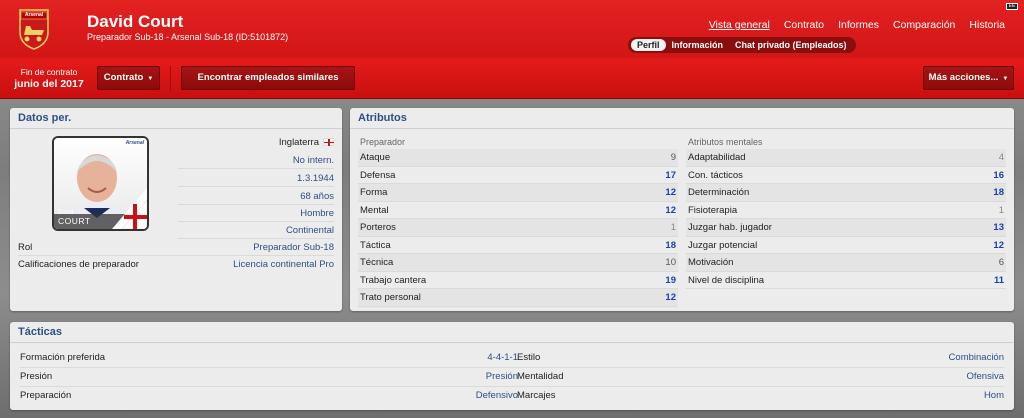 The height and width of the screenshot is (418, 1024). What do you see at coordinates (63, 357) in the screenshot?
I see `preferred-formation-label: Formación preferida` at bounding box center [63, 357].